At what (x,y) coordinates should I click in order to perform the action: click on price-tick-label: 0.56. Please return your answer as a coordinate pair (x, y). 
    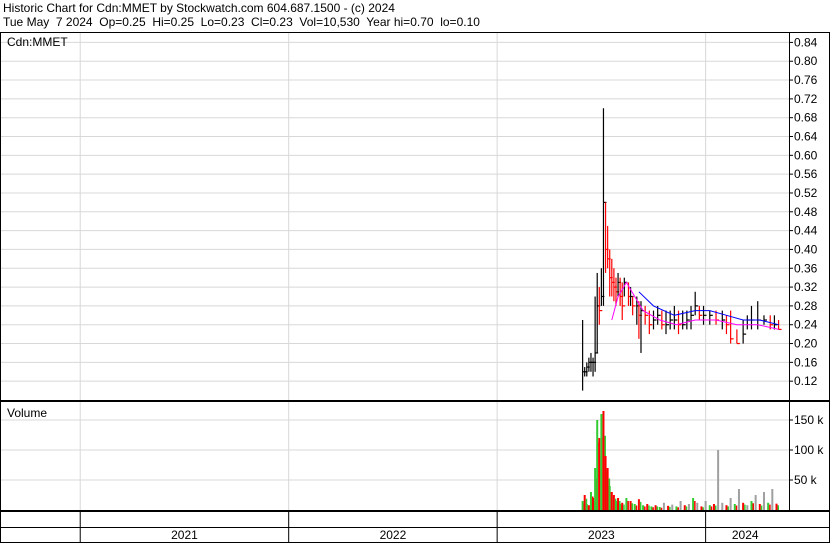
    Looking at the image, I should click on (806, 174).